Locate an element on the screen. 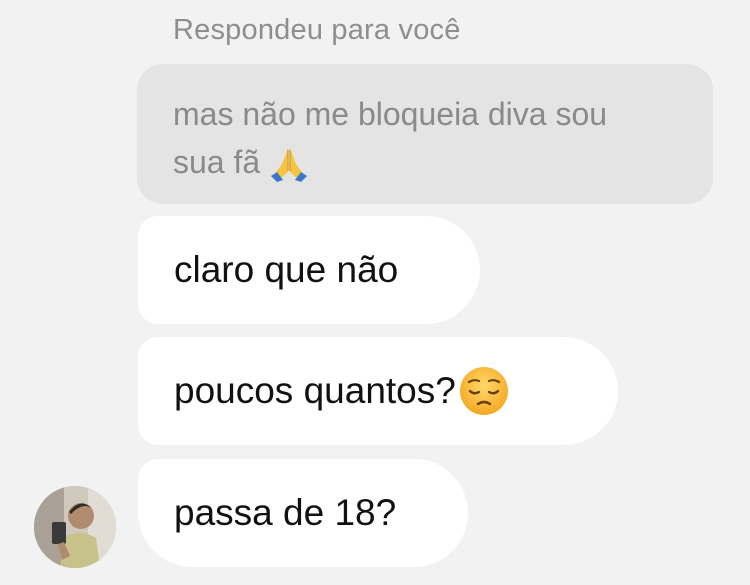 This screenshot has width=750, height=585. message-bubble-3: passa de 18? is located at coordinates (303, 513).